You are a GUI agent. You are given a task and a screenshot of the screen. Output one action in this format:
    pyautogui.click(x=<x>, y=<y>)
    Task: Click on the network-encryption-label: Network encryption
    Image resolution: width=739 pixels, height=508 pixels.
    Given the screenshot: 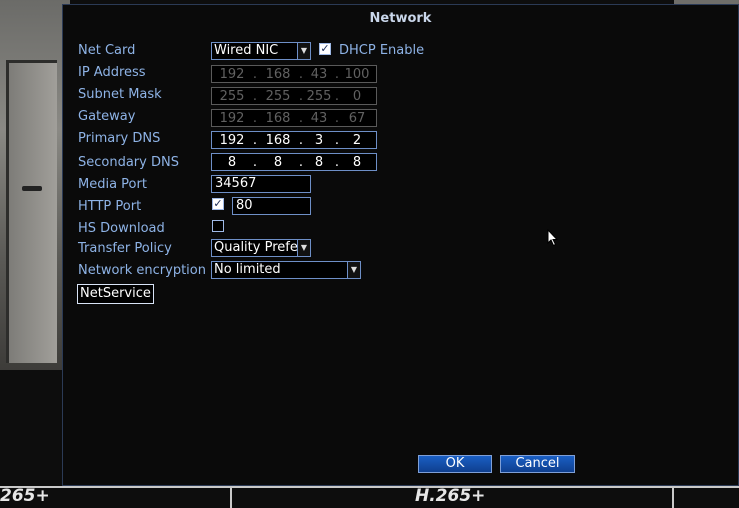 What is the action you would take?
    pyautogui.click(x=142, y=270)
    